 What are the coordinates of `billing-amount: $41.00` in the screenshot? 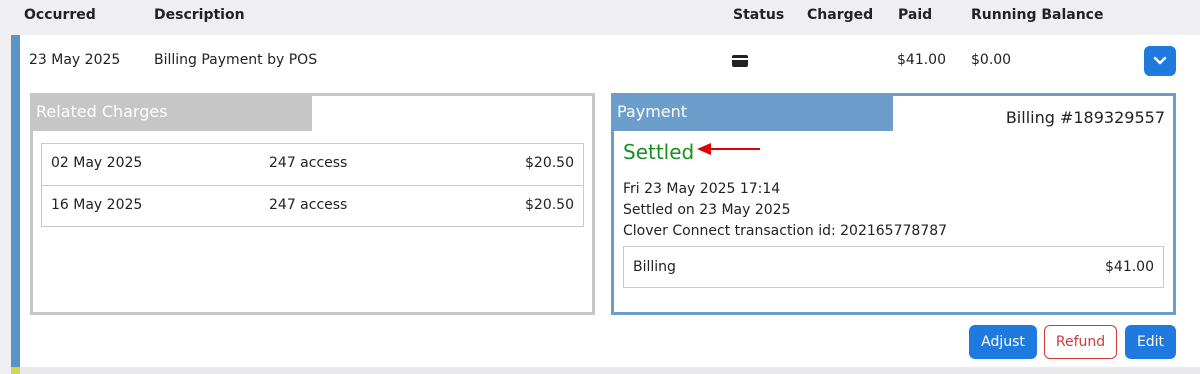 It's located at (1129, 267).